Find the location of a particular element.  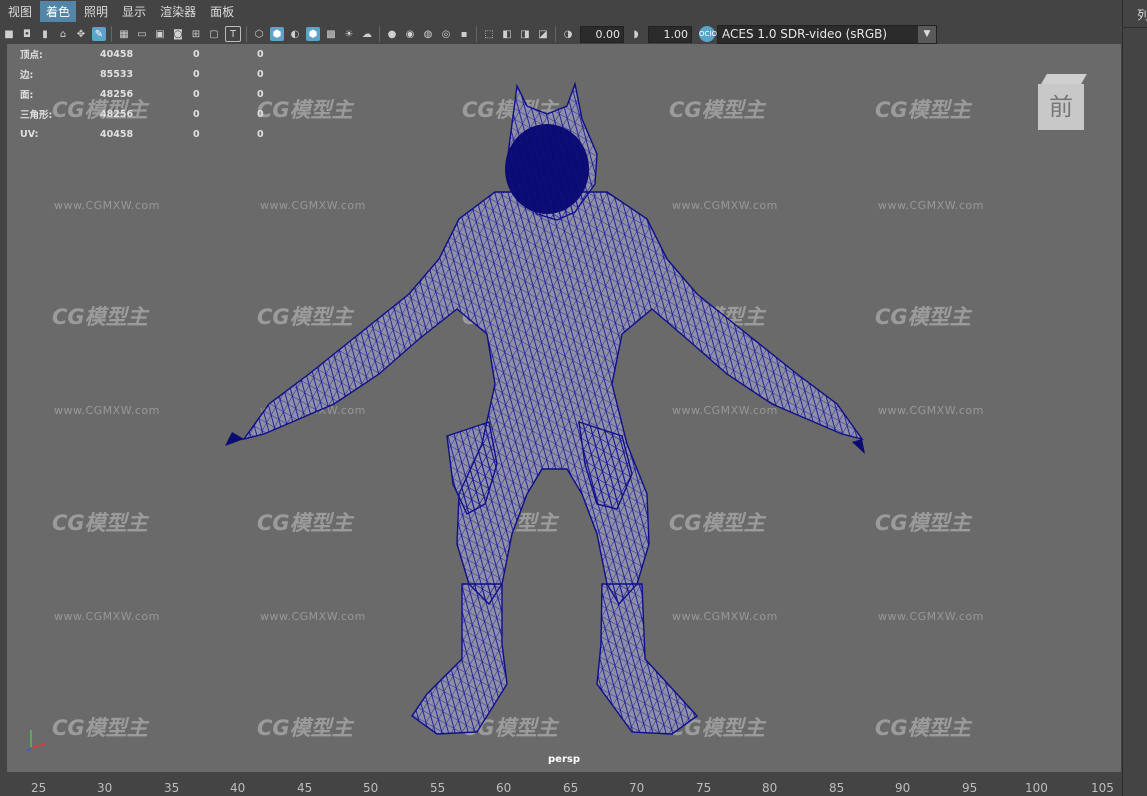

ruler-tick: 55 is located at coordinates (438, 788).